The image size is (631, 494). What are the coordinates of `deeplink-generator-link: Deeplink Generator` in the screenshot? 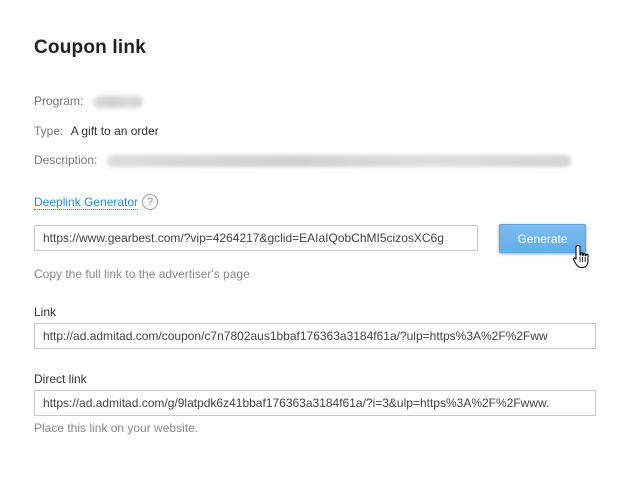 It's located at (86, 202).